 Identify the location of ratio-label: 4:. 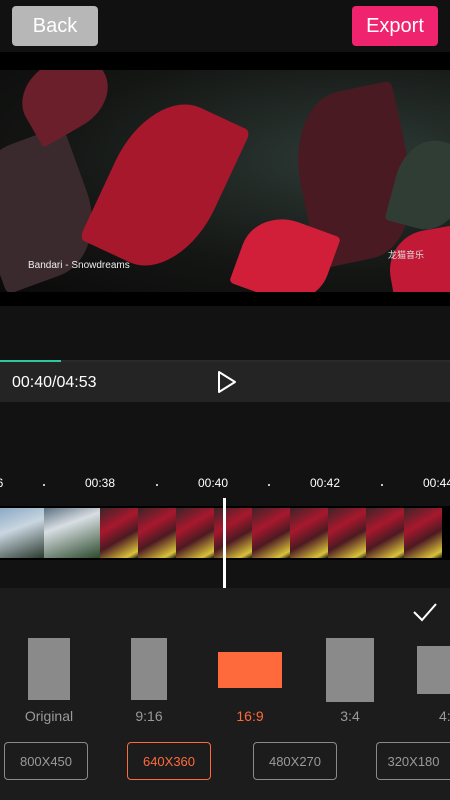
(444, 716).